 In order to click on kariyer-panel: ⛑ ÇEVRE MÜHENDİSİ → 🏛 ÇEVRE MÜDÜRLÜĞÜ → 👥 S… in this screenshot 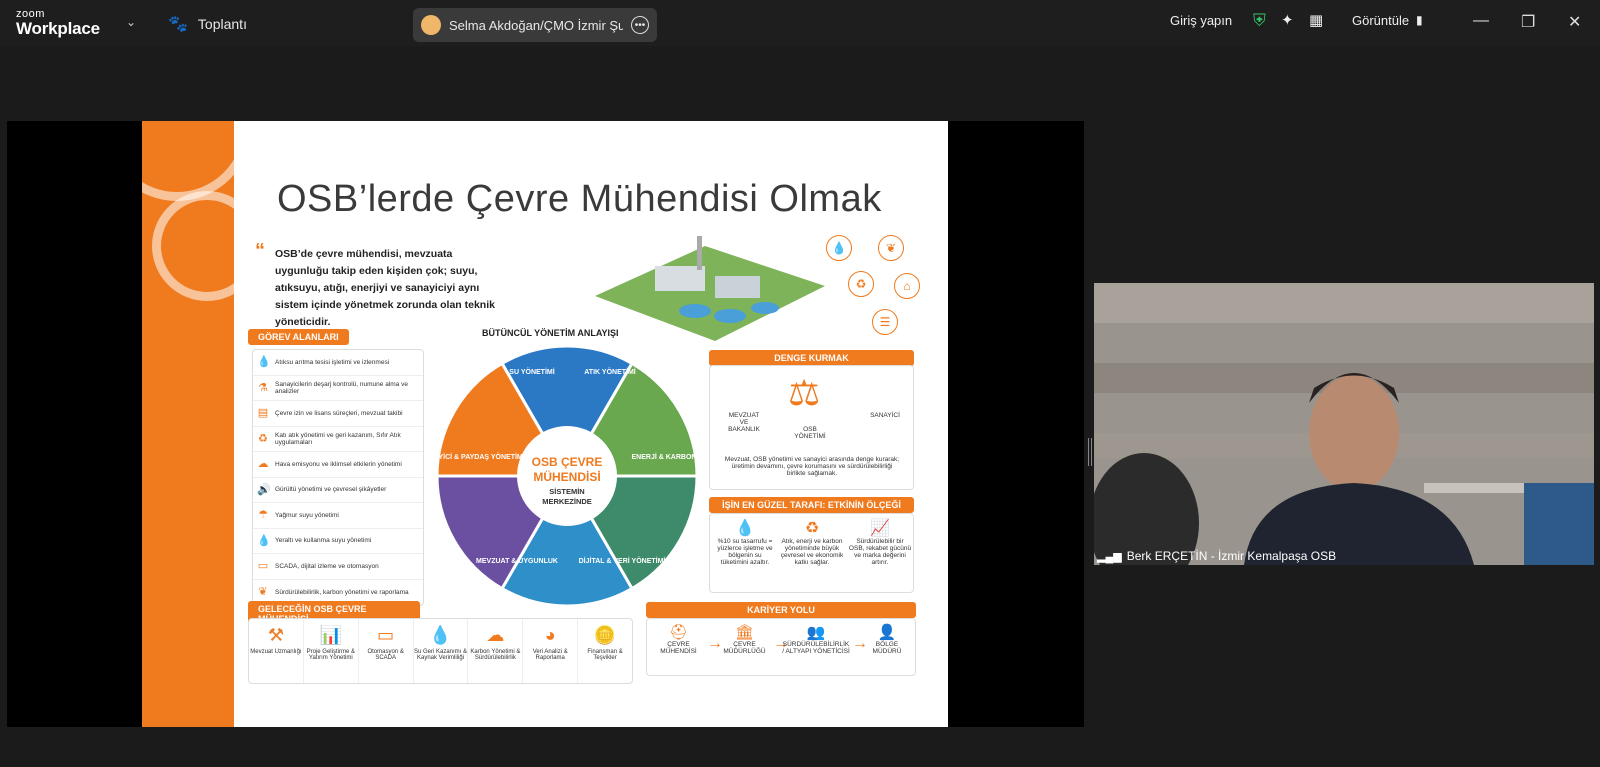, I will do `click(781, 647)`.